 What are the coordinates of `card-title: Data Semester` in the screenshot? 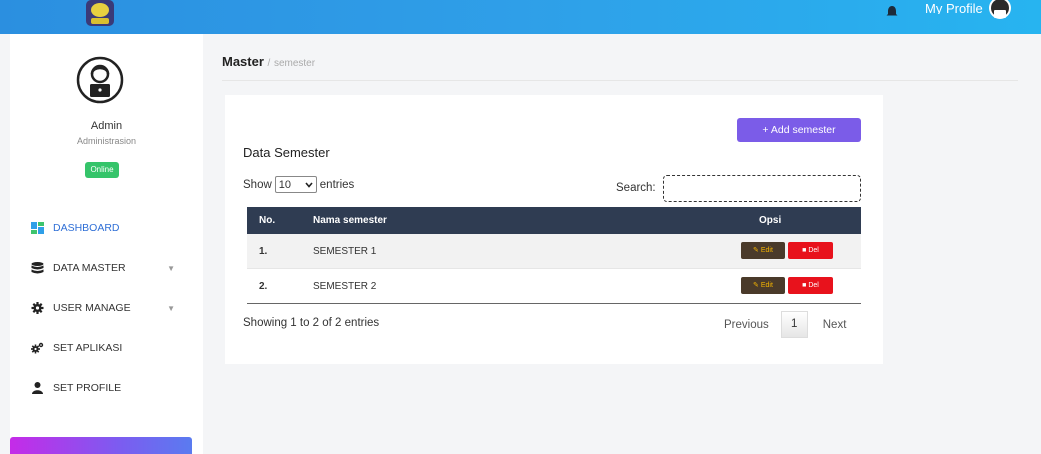 It's located at (286, 152).